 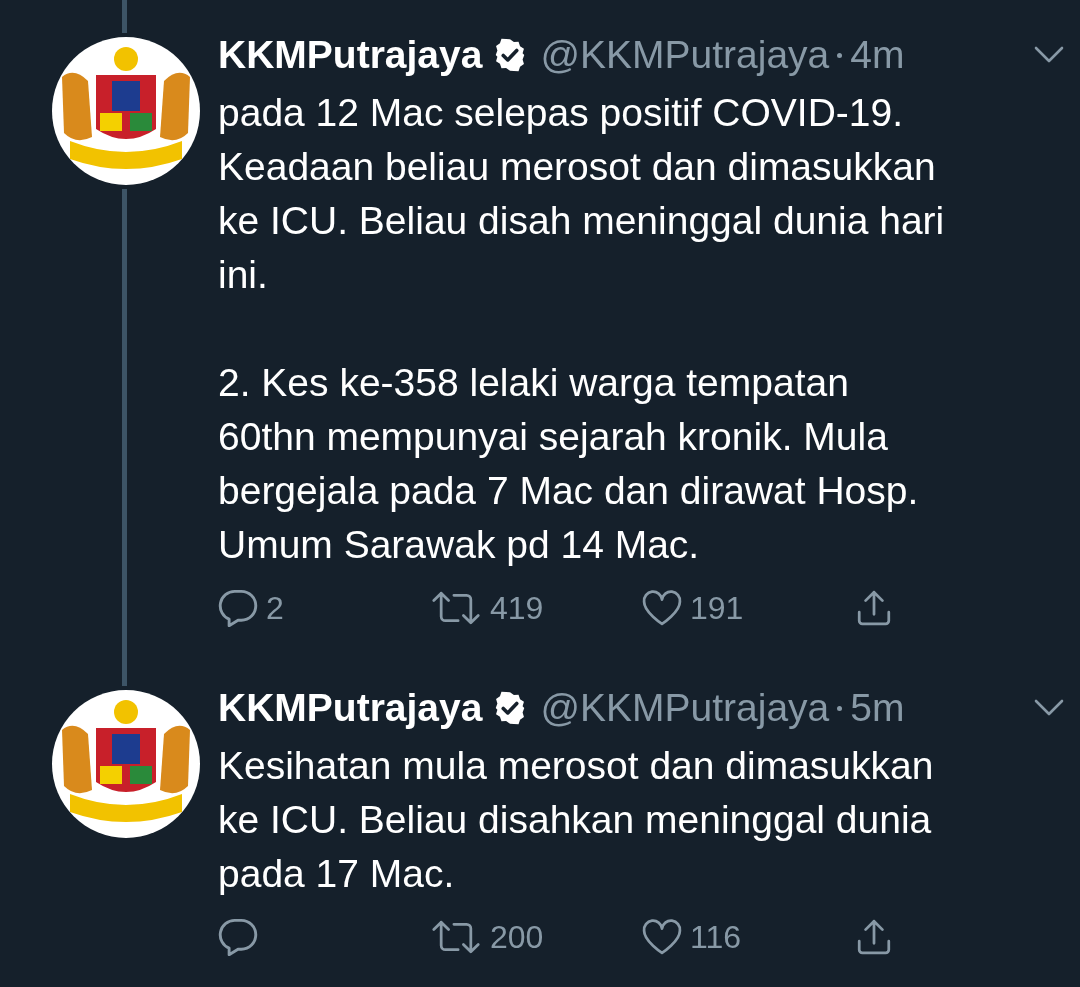 I want to click on retweet-count: 419, so click(x=517, y=608).